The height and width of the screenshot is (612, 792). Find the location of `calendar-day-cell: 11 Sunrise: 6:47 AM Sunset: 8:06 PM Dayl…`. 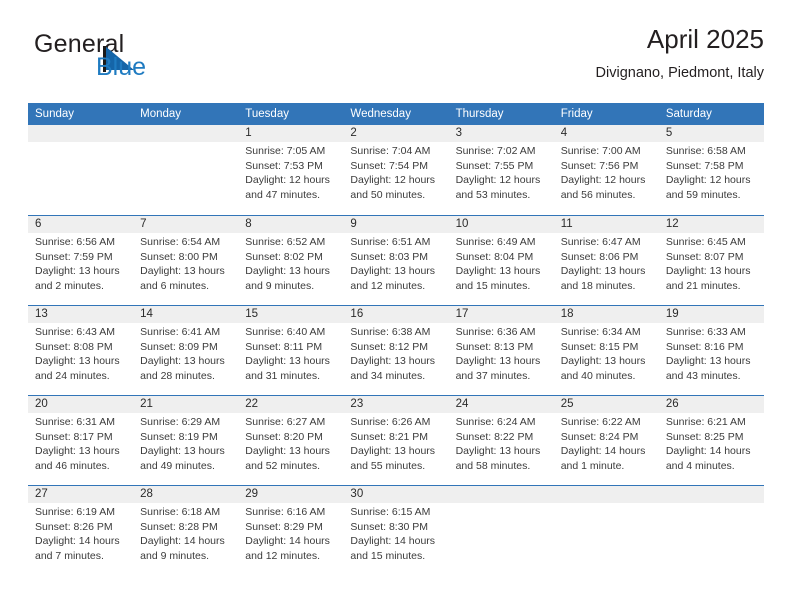

calendar-day-cell: 11 Sunrise: 6:47 AM Sunset: 8:06 PM Dayl… is located at coordinates (606, 260).